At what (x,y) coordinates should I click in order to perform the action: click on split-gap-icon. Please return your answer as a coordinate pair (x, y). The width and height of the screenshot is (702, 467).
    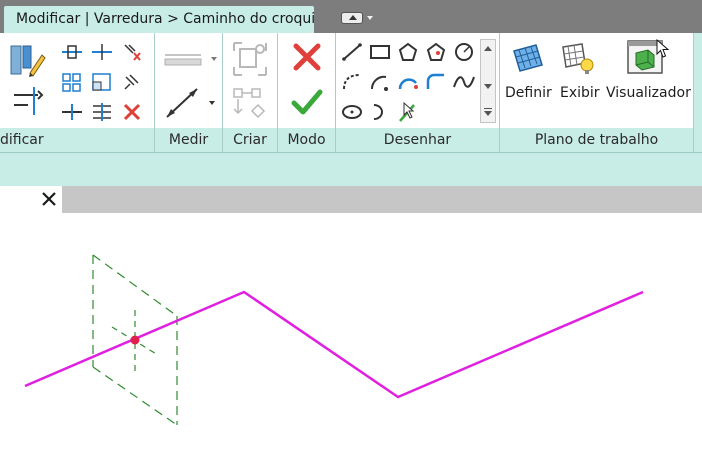
    Looking at the image, I should click on (102, 112).